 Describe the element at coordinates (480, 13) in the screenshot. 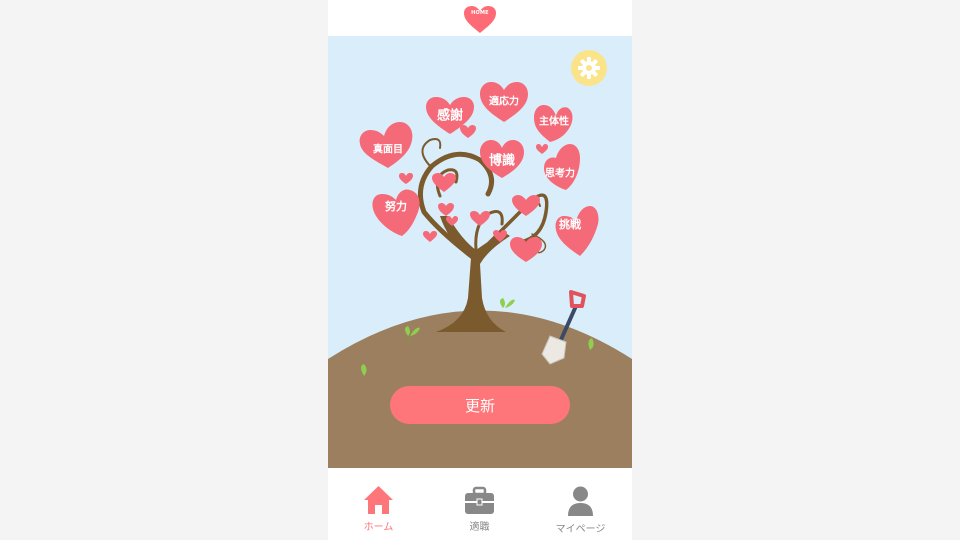

I see `home-logo-text: HOME` at that location.